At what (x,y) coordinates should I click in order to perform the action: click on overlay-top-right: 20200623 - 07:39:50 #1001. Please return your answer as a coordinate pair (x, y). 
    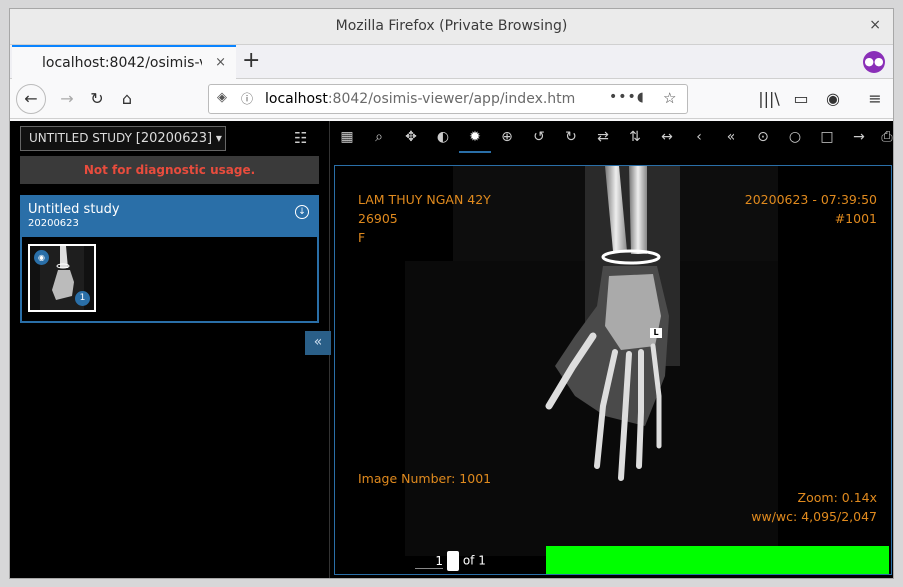
    Looking at the image, I should click on (811, 209).